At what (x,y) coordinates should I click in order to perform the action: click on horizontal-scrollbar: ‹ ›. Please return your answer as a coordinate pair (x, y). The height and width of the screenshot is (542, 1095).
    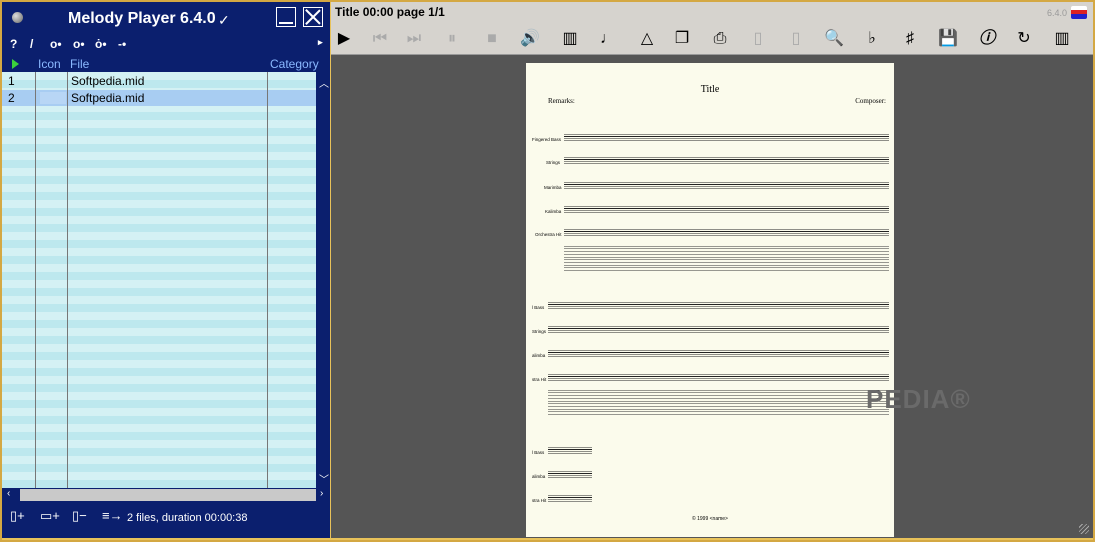
    Looking at the image, I should click on (166, 495).